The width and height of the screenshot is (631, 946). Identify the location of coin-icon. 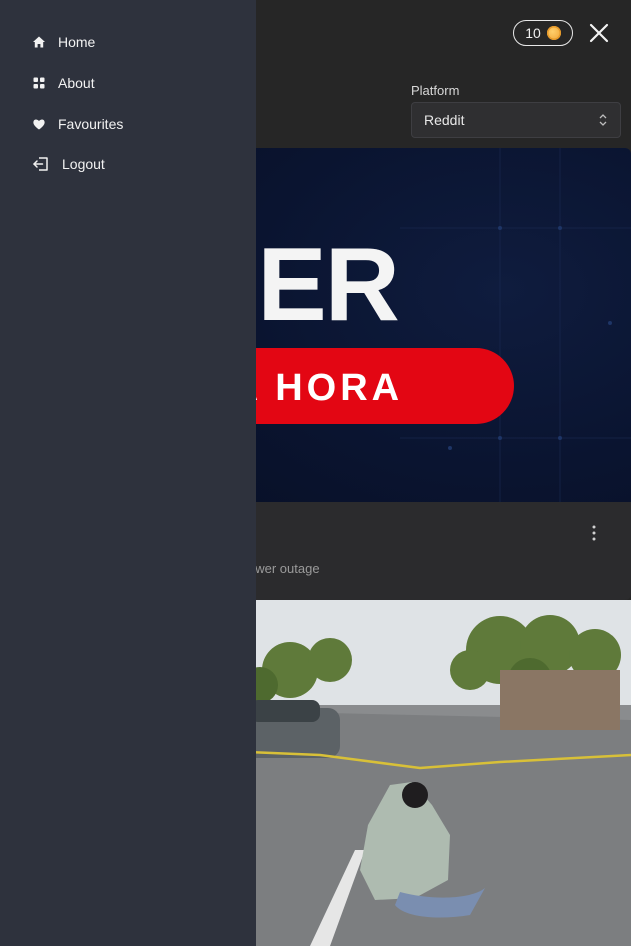
(553, 33).